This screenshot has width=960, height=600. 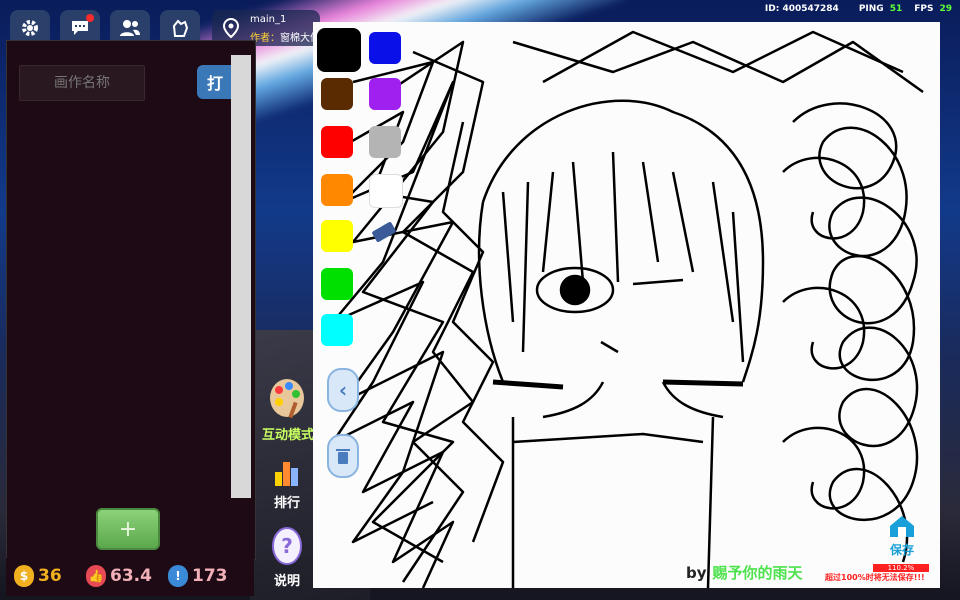 What do you see at coordinates (24, 576) in the screenshot?
I see `coin-icon: $` at bounding box center [24, 576].